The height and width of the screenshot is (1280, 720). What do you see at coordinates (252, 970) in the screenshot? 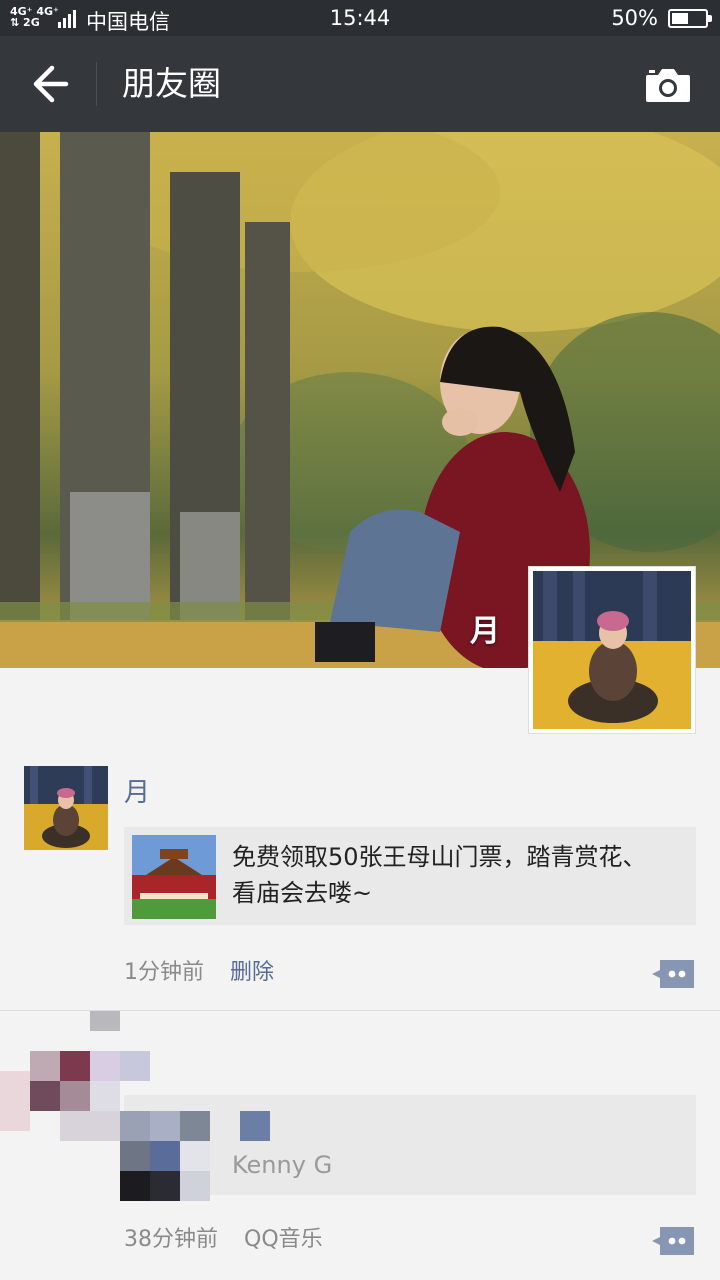
I see `delete-button: 删除` at bounding box center [252, 970].